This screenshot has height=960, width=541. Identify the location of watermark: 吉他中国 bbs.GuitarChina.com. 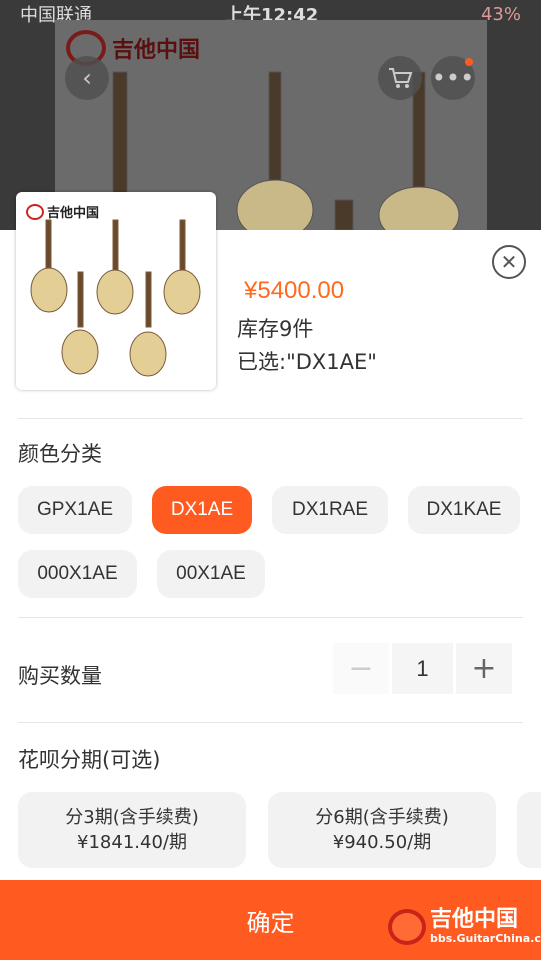
(464, 926).